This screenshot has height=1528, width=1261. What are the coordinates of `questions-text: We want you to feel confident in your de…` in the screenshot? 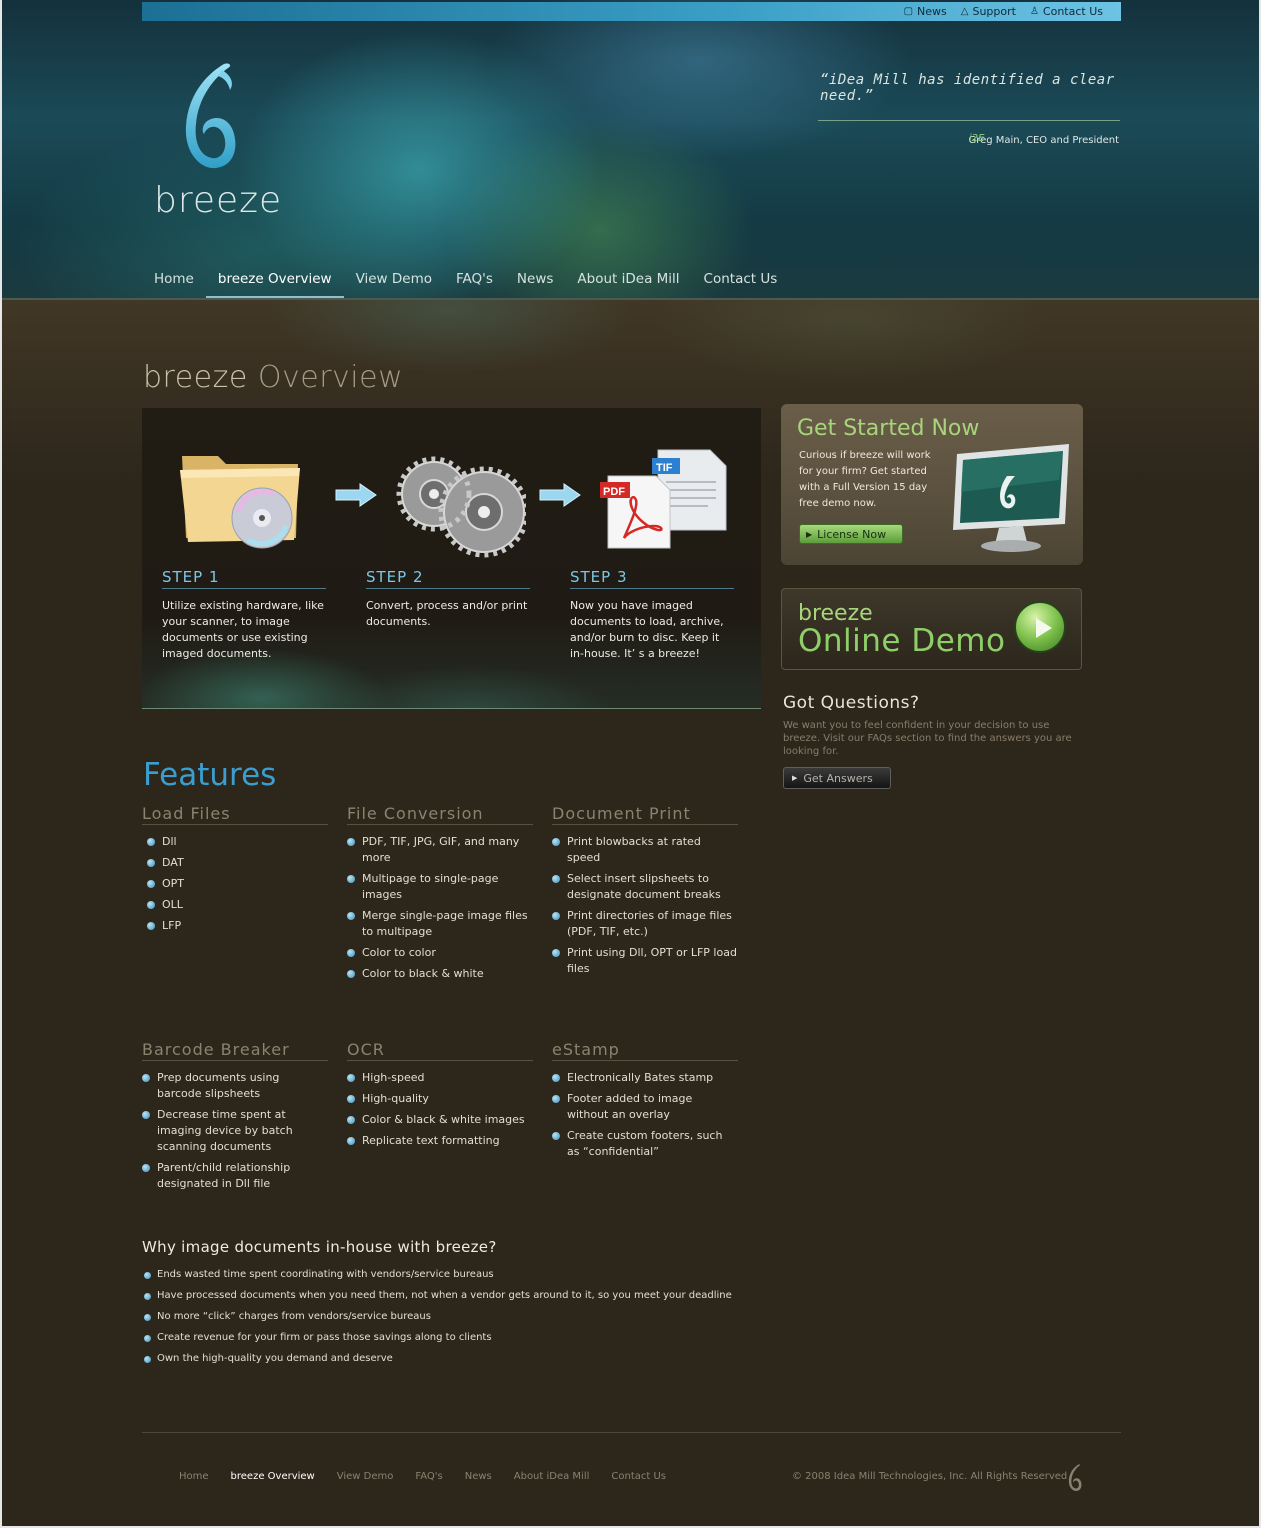 It's located at (927, 738).